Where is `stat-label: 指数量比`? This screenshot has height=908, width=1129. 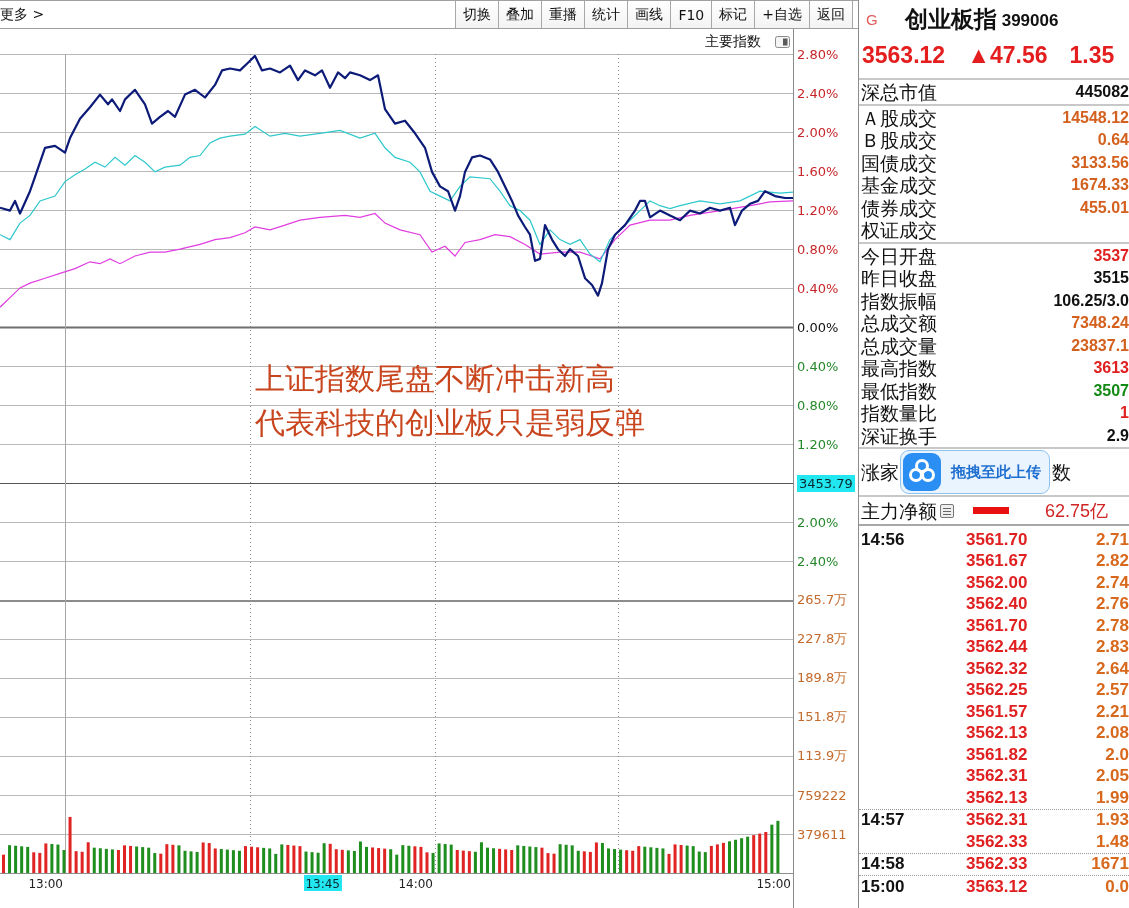
stat-label: 指数量比 is located at coordinates (899, 413).